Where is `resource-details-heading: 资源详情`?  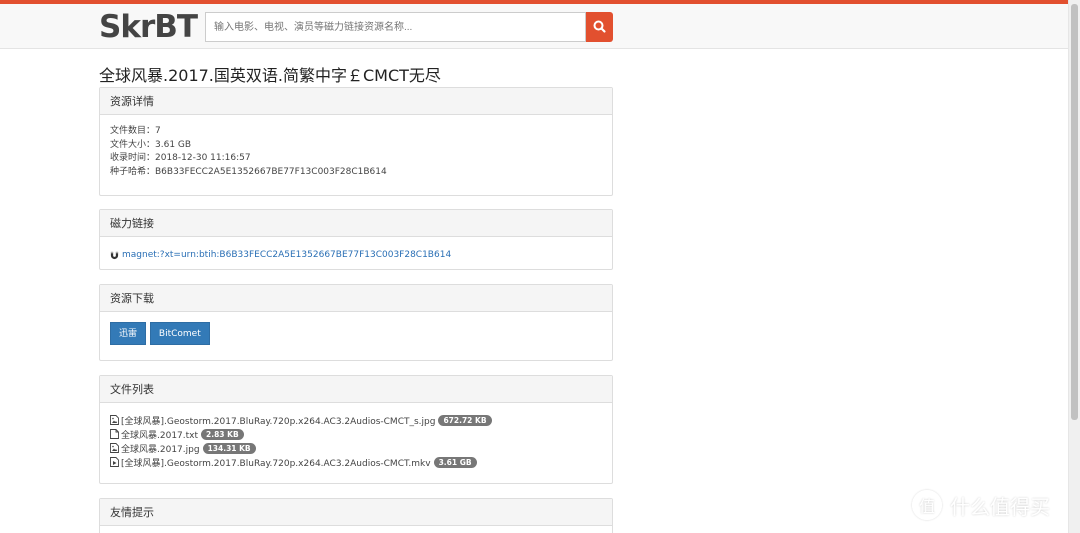
resource-details-heading: 资源详情 is located at coordinates (356, 101).